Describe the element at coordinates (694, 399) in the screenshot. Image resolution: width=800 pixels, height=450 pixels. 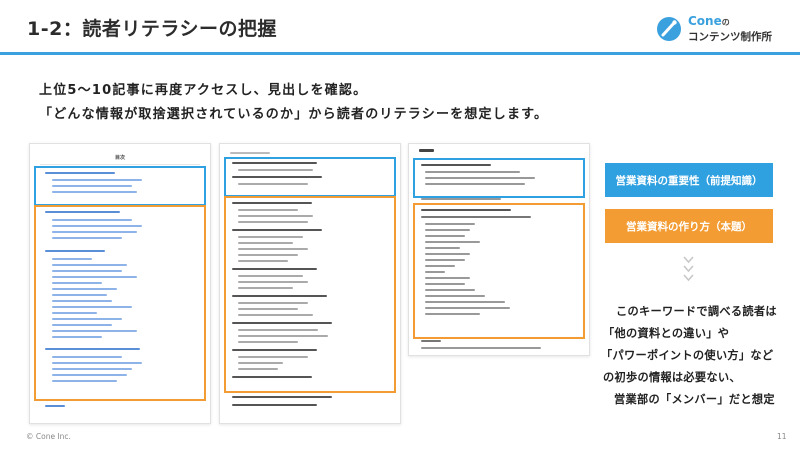
I see `note-line-5: 営業部の「メンバー」だと想定` at that location.